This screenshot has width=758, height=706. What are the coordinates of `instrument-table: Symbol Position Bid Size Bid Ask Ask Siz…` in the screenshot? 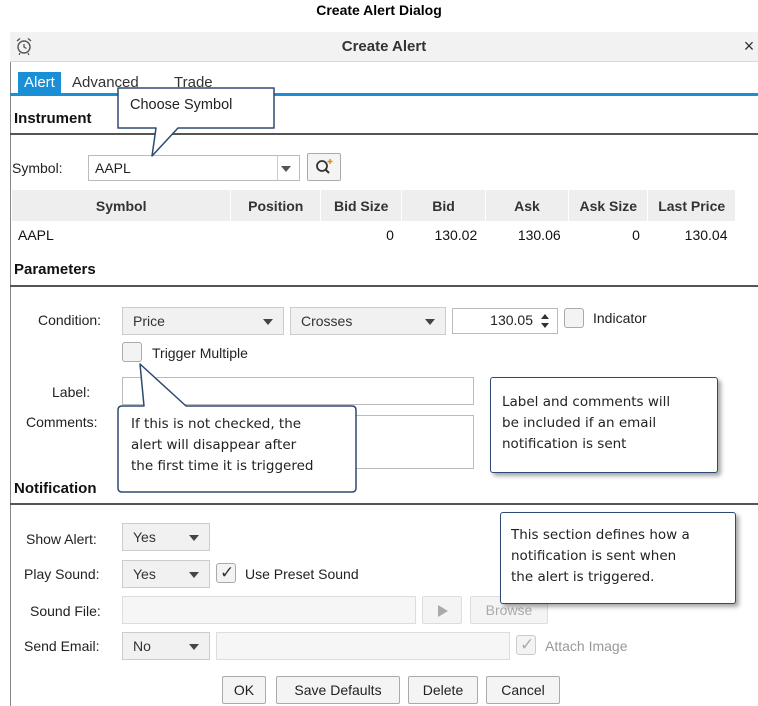 It's located at (374, 219).